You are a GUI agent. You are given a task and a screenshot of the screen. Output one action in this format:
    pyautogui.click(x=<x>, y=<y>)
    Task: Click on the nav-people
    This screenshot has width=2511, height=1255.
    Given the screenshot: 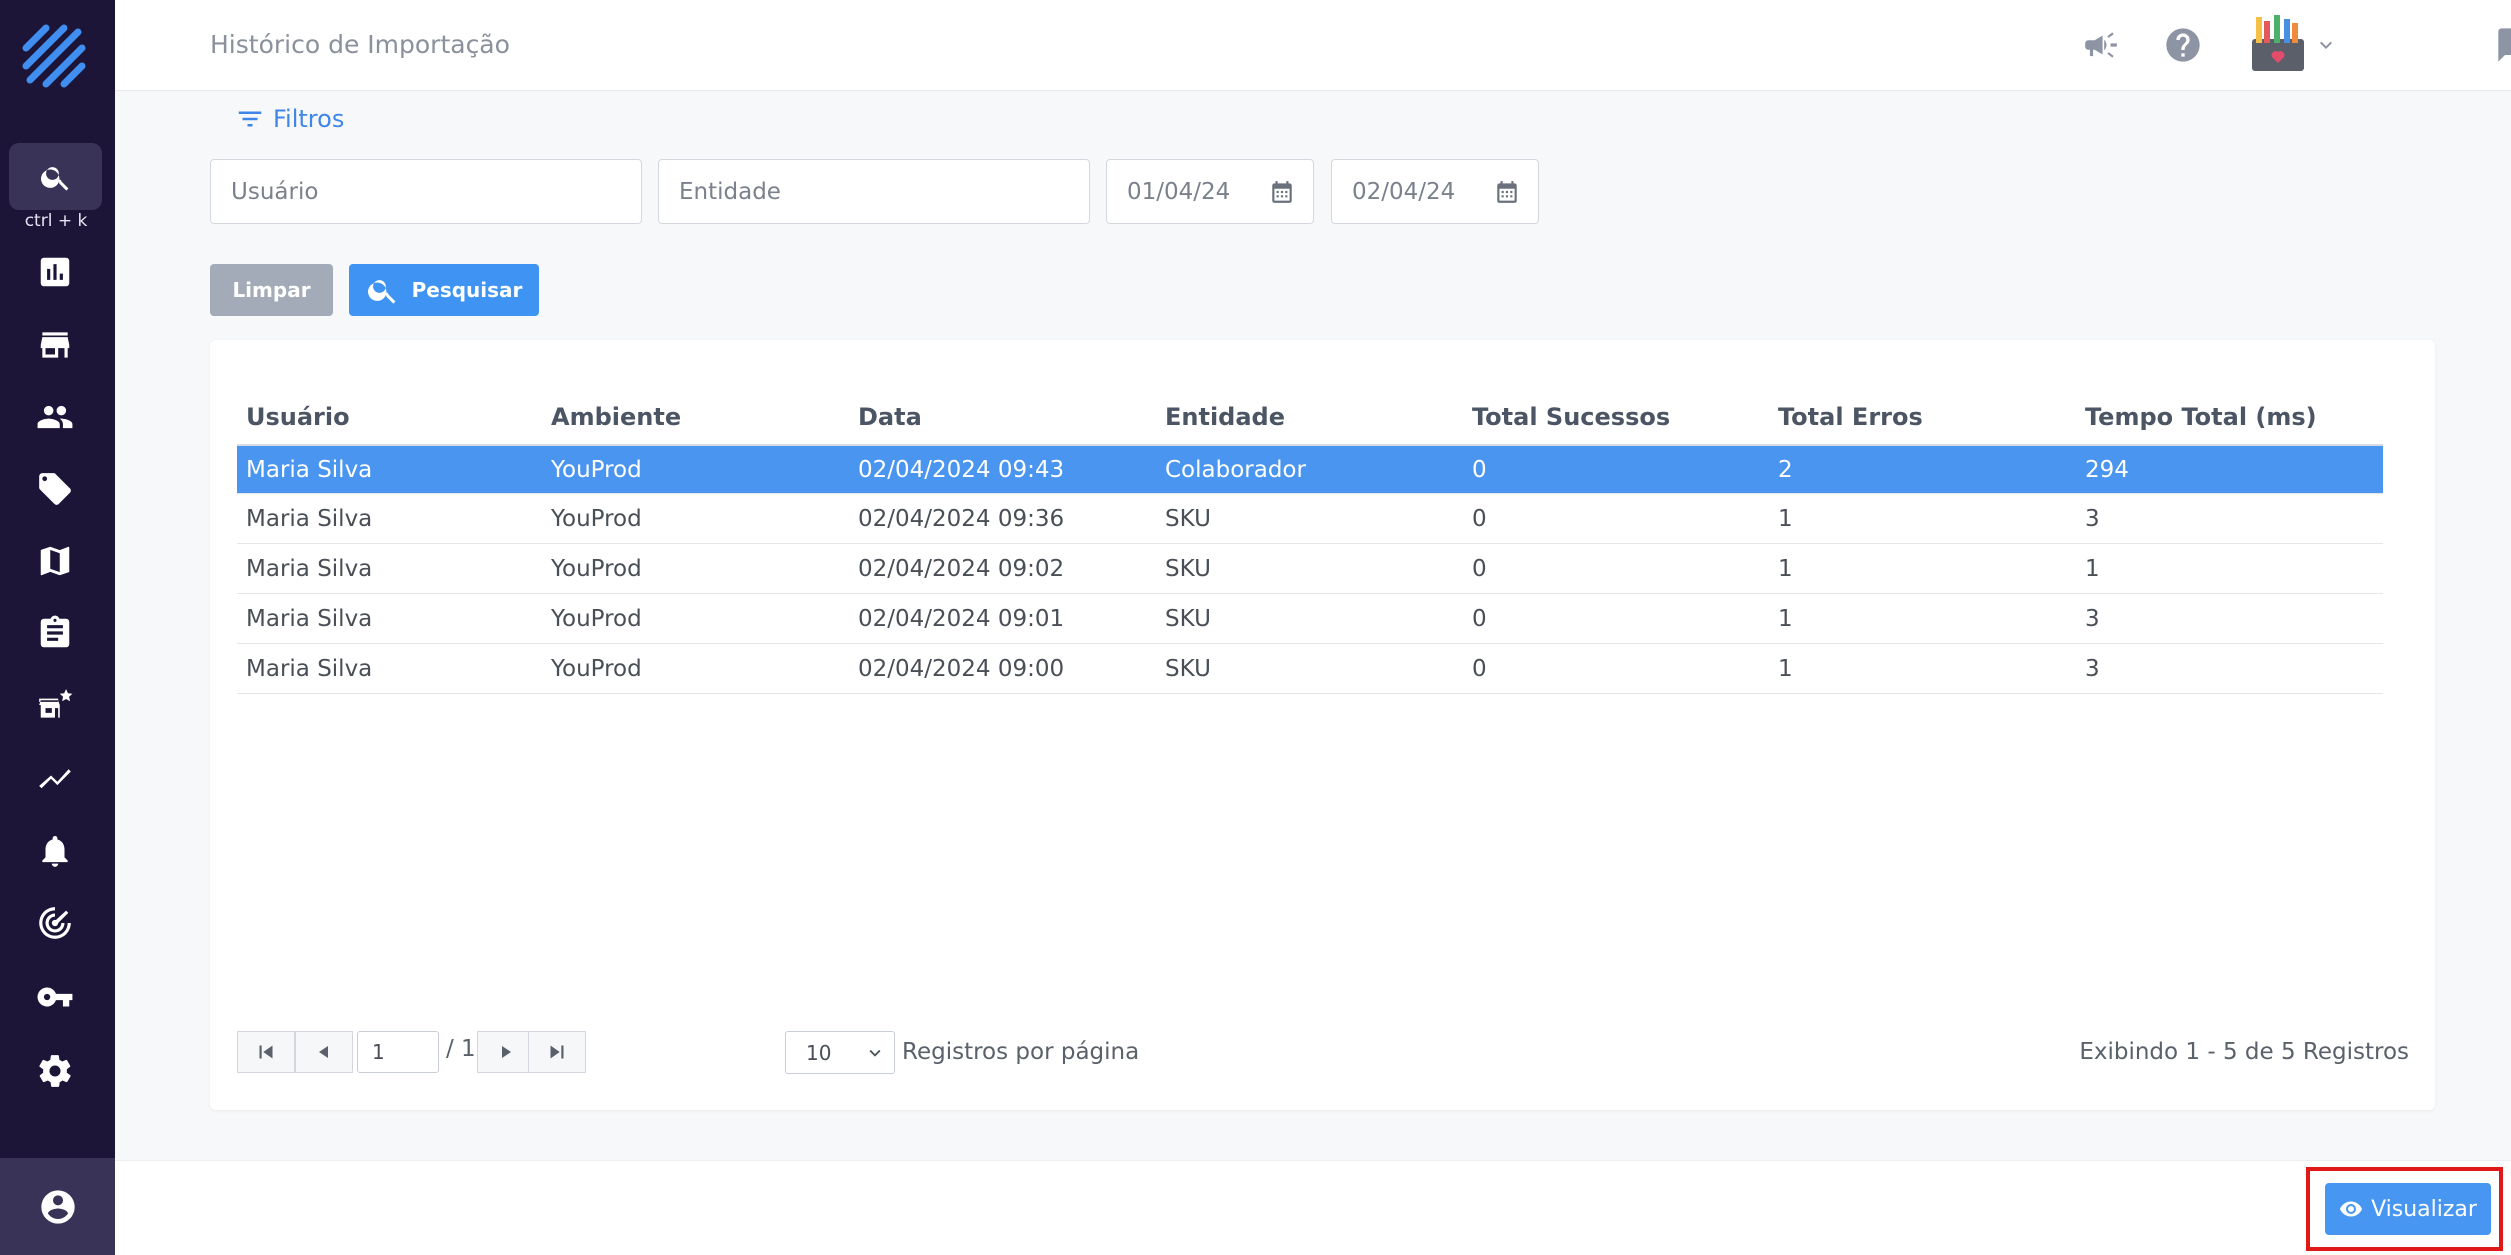 What is the action you would take?
    pyautogui.click(x=55, y=417)
    